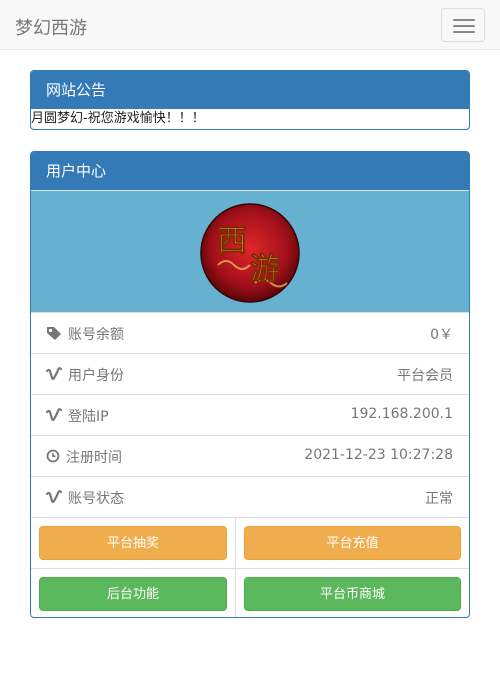 The height and width of the screenshot is (699, 500). What do you see at coordinates (88, 417) in the screenshot?
I see `login-ip-label: 登陆IP` at bounding box center [88, 417].